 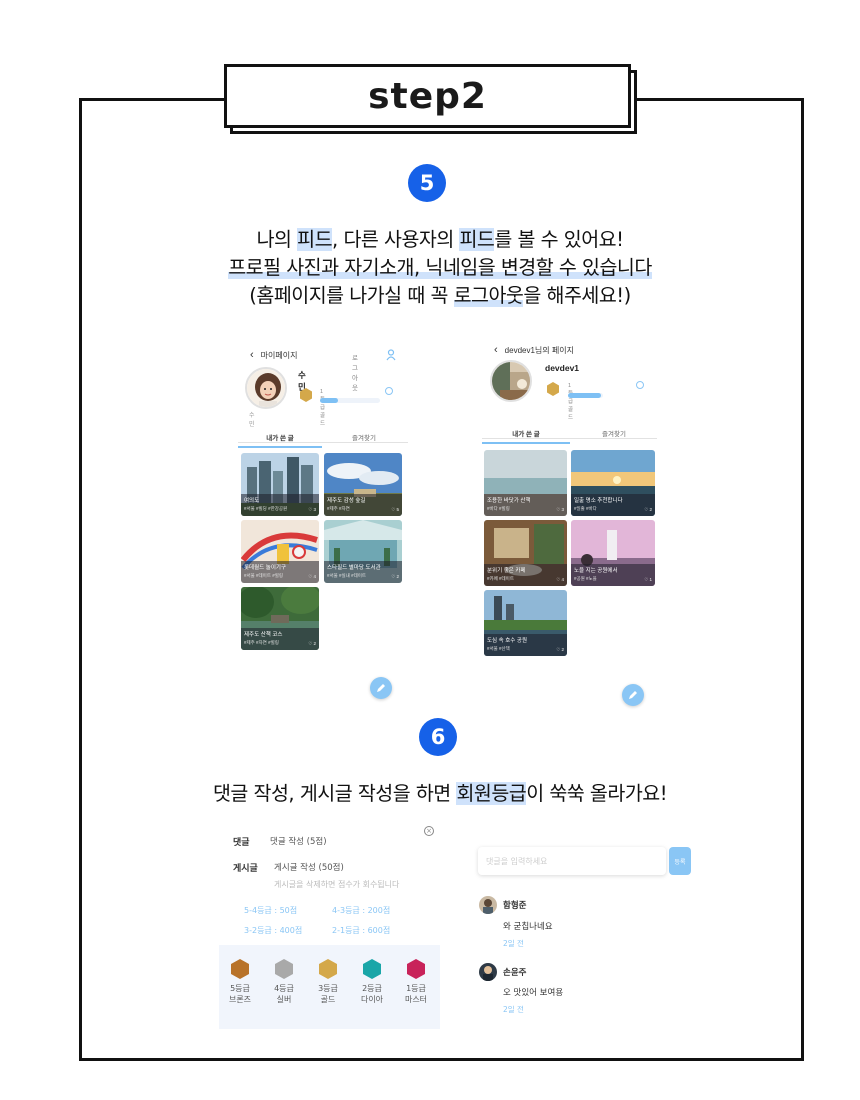 What do you see at coordinates (491, 793) in the screenshot?
I see `highlight: 회원등급` at bounding box center [491, 793].